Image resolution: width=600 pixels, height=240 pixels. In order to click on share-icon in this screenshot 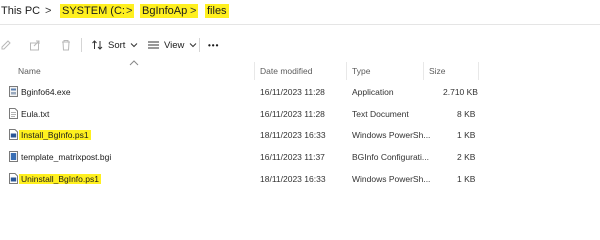, I will do `click(35, 45)`.